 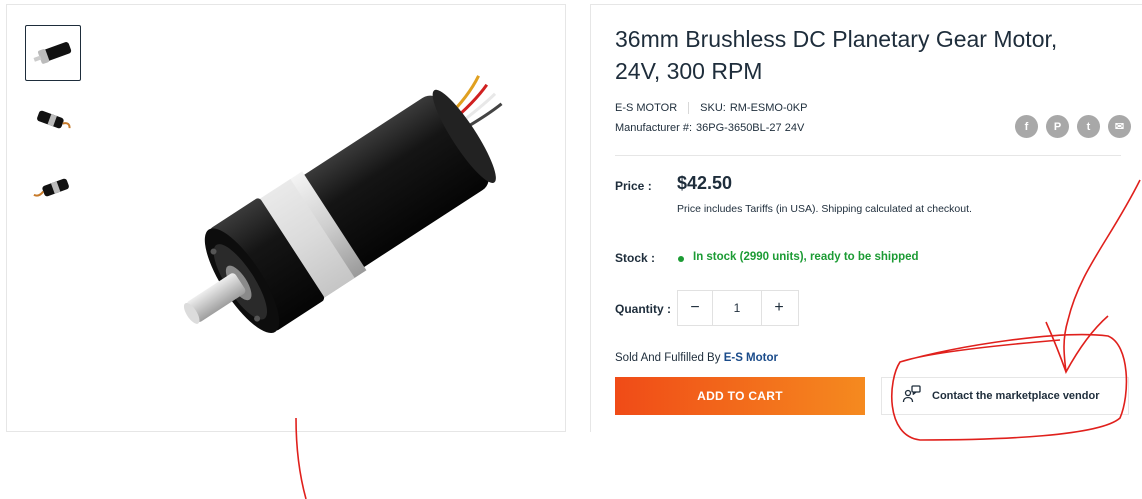 What do you see at coordinates (1057, 126) in the screenshot?
I see `pinterest-icon: P` at bounding box center [1057, 126].